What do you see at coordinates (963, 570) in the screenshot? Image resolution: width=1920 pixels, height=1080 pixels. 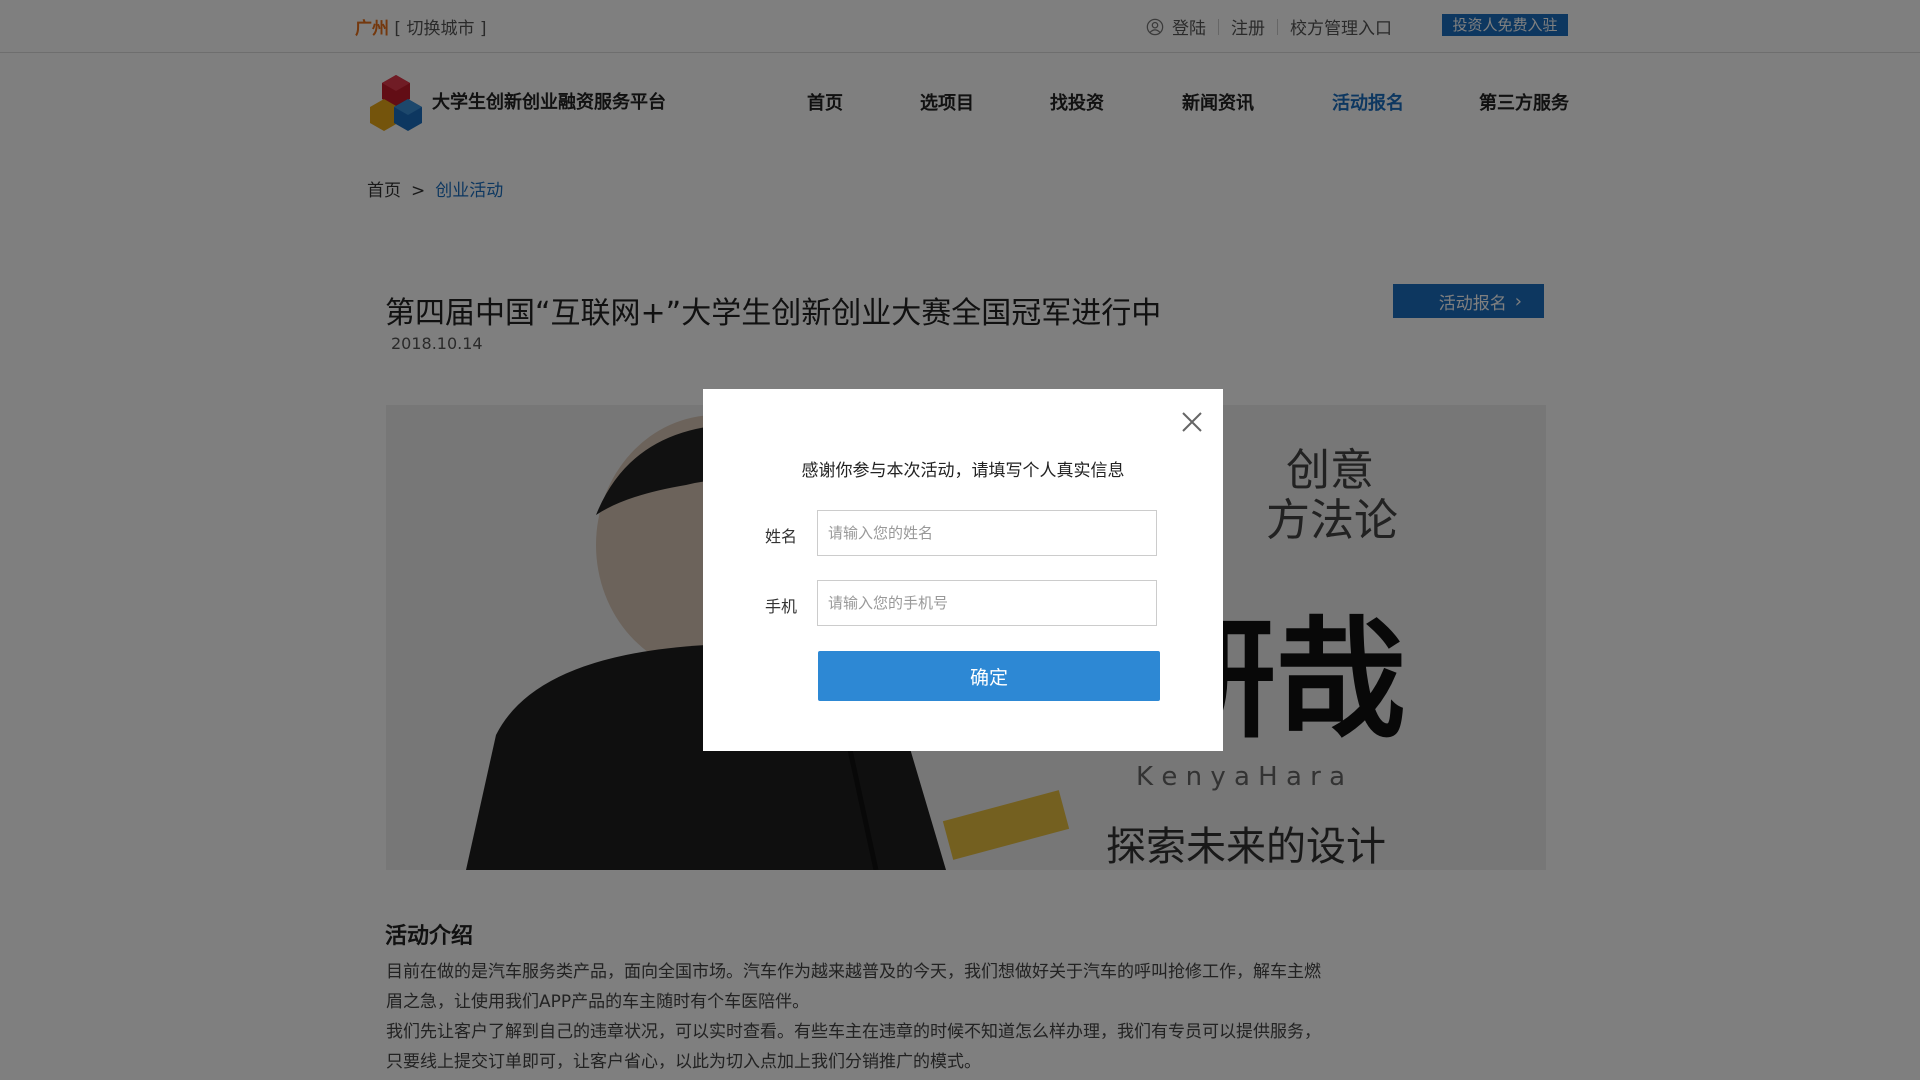 I see `signup-modal: 感谢你参与本次活动，请填写个人真实信息 姓名 手机 确定` at bounding box center [963, 570].